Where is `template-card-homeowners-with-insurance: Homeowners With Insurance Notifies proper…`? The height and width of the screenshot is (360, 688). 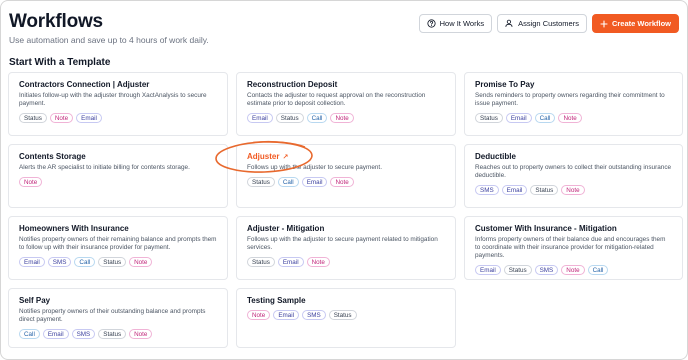
template-card-homeowners-with-insurance: Homeowners With Insurance Notifies proper… is located at coordinates (118, 248).